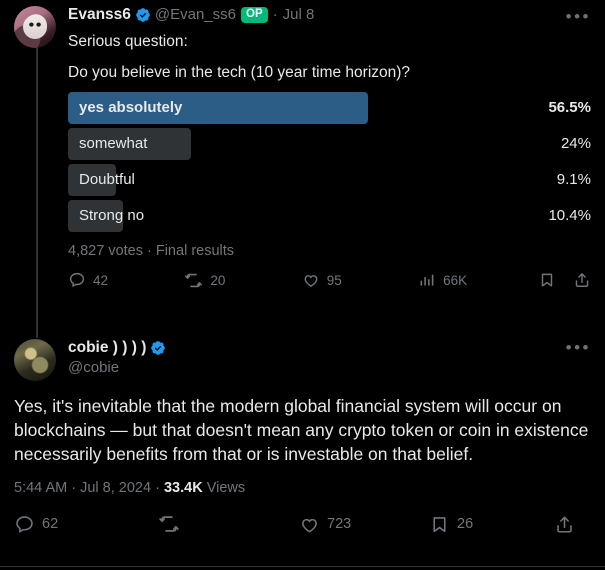  What do you see at coordinates (578, 16) in the screenshot?
I see `more-options-icon-tweet-1: •••` at bounding box center [578, 16].